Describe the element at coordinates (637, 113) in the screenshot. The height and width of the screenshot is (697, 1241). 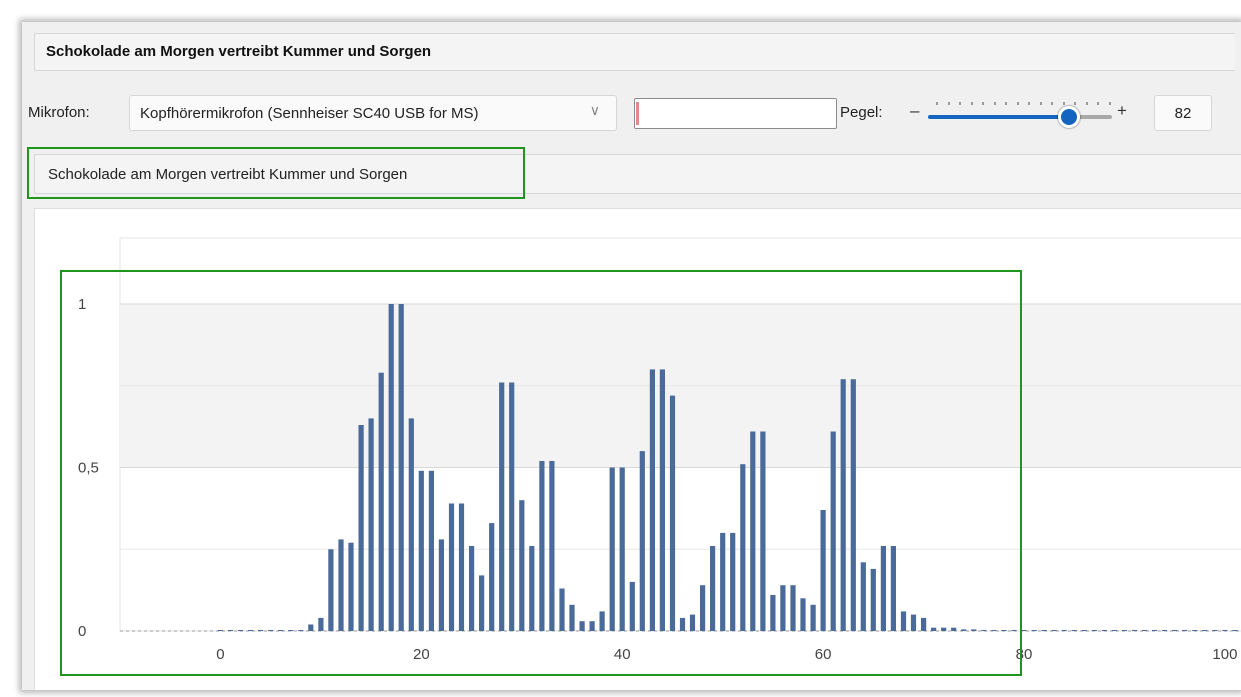
I see `level-meter-bar` at that location.